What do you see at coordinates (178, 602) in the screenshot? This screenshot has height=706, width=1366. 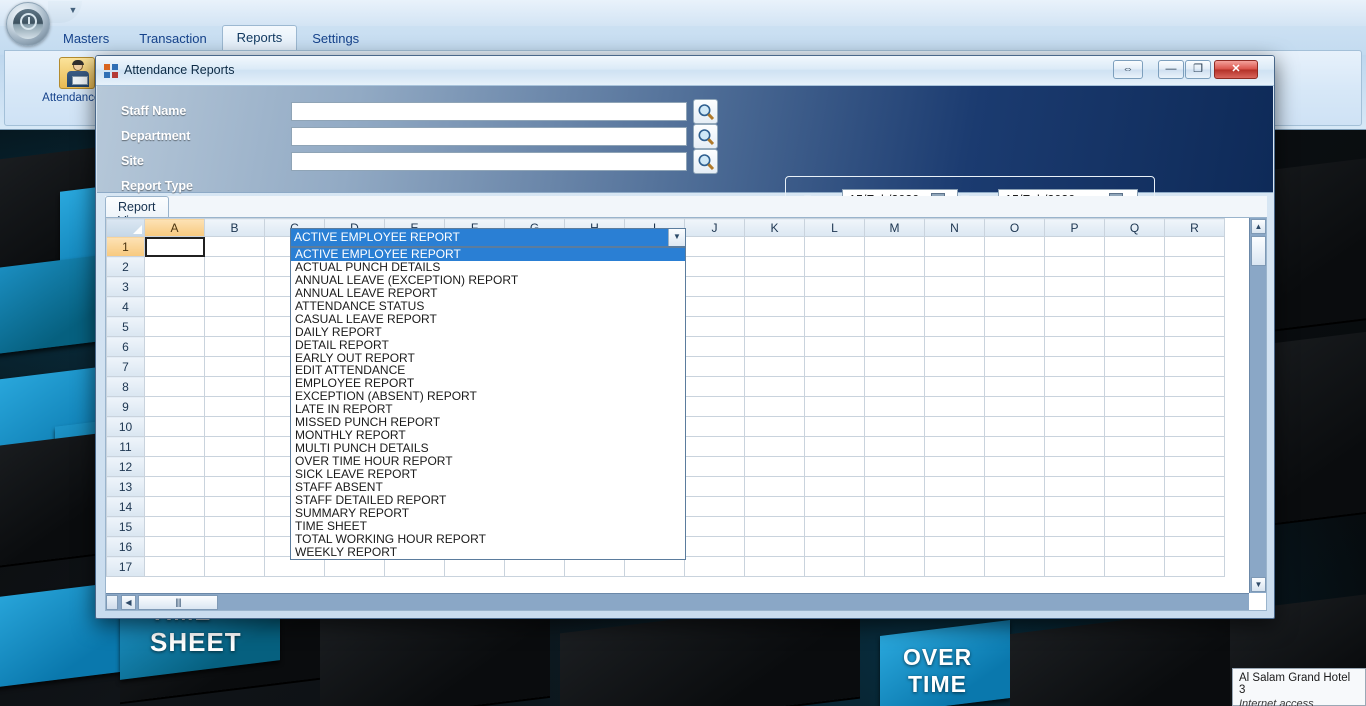 I see `hscroll-thumb: ||||` at bounding box center [178, 602].